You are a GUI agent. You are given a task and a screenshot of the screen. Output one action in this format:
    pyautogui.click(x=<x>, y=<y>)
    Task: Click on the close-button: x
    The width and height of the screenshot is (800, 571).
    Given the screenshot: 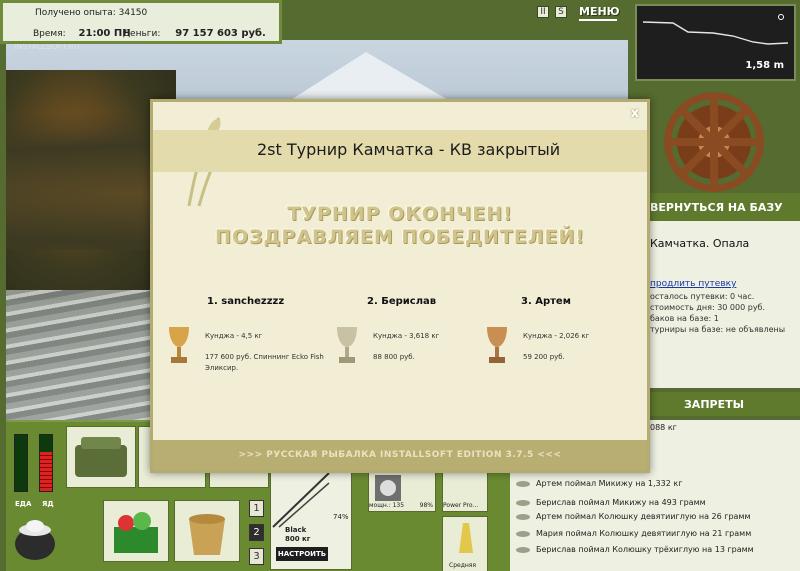 What is the action you would take?
    pyautogui.click(x=635, y=113)
    